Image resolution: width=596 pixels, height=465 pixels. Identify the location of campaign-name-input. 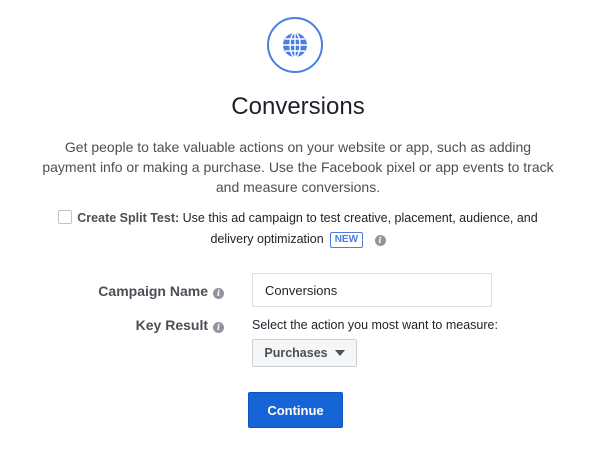
(372, 290).